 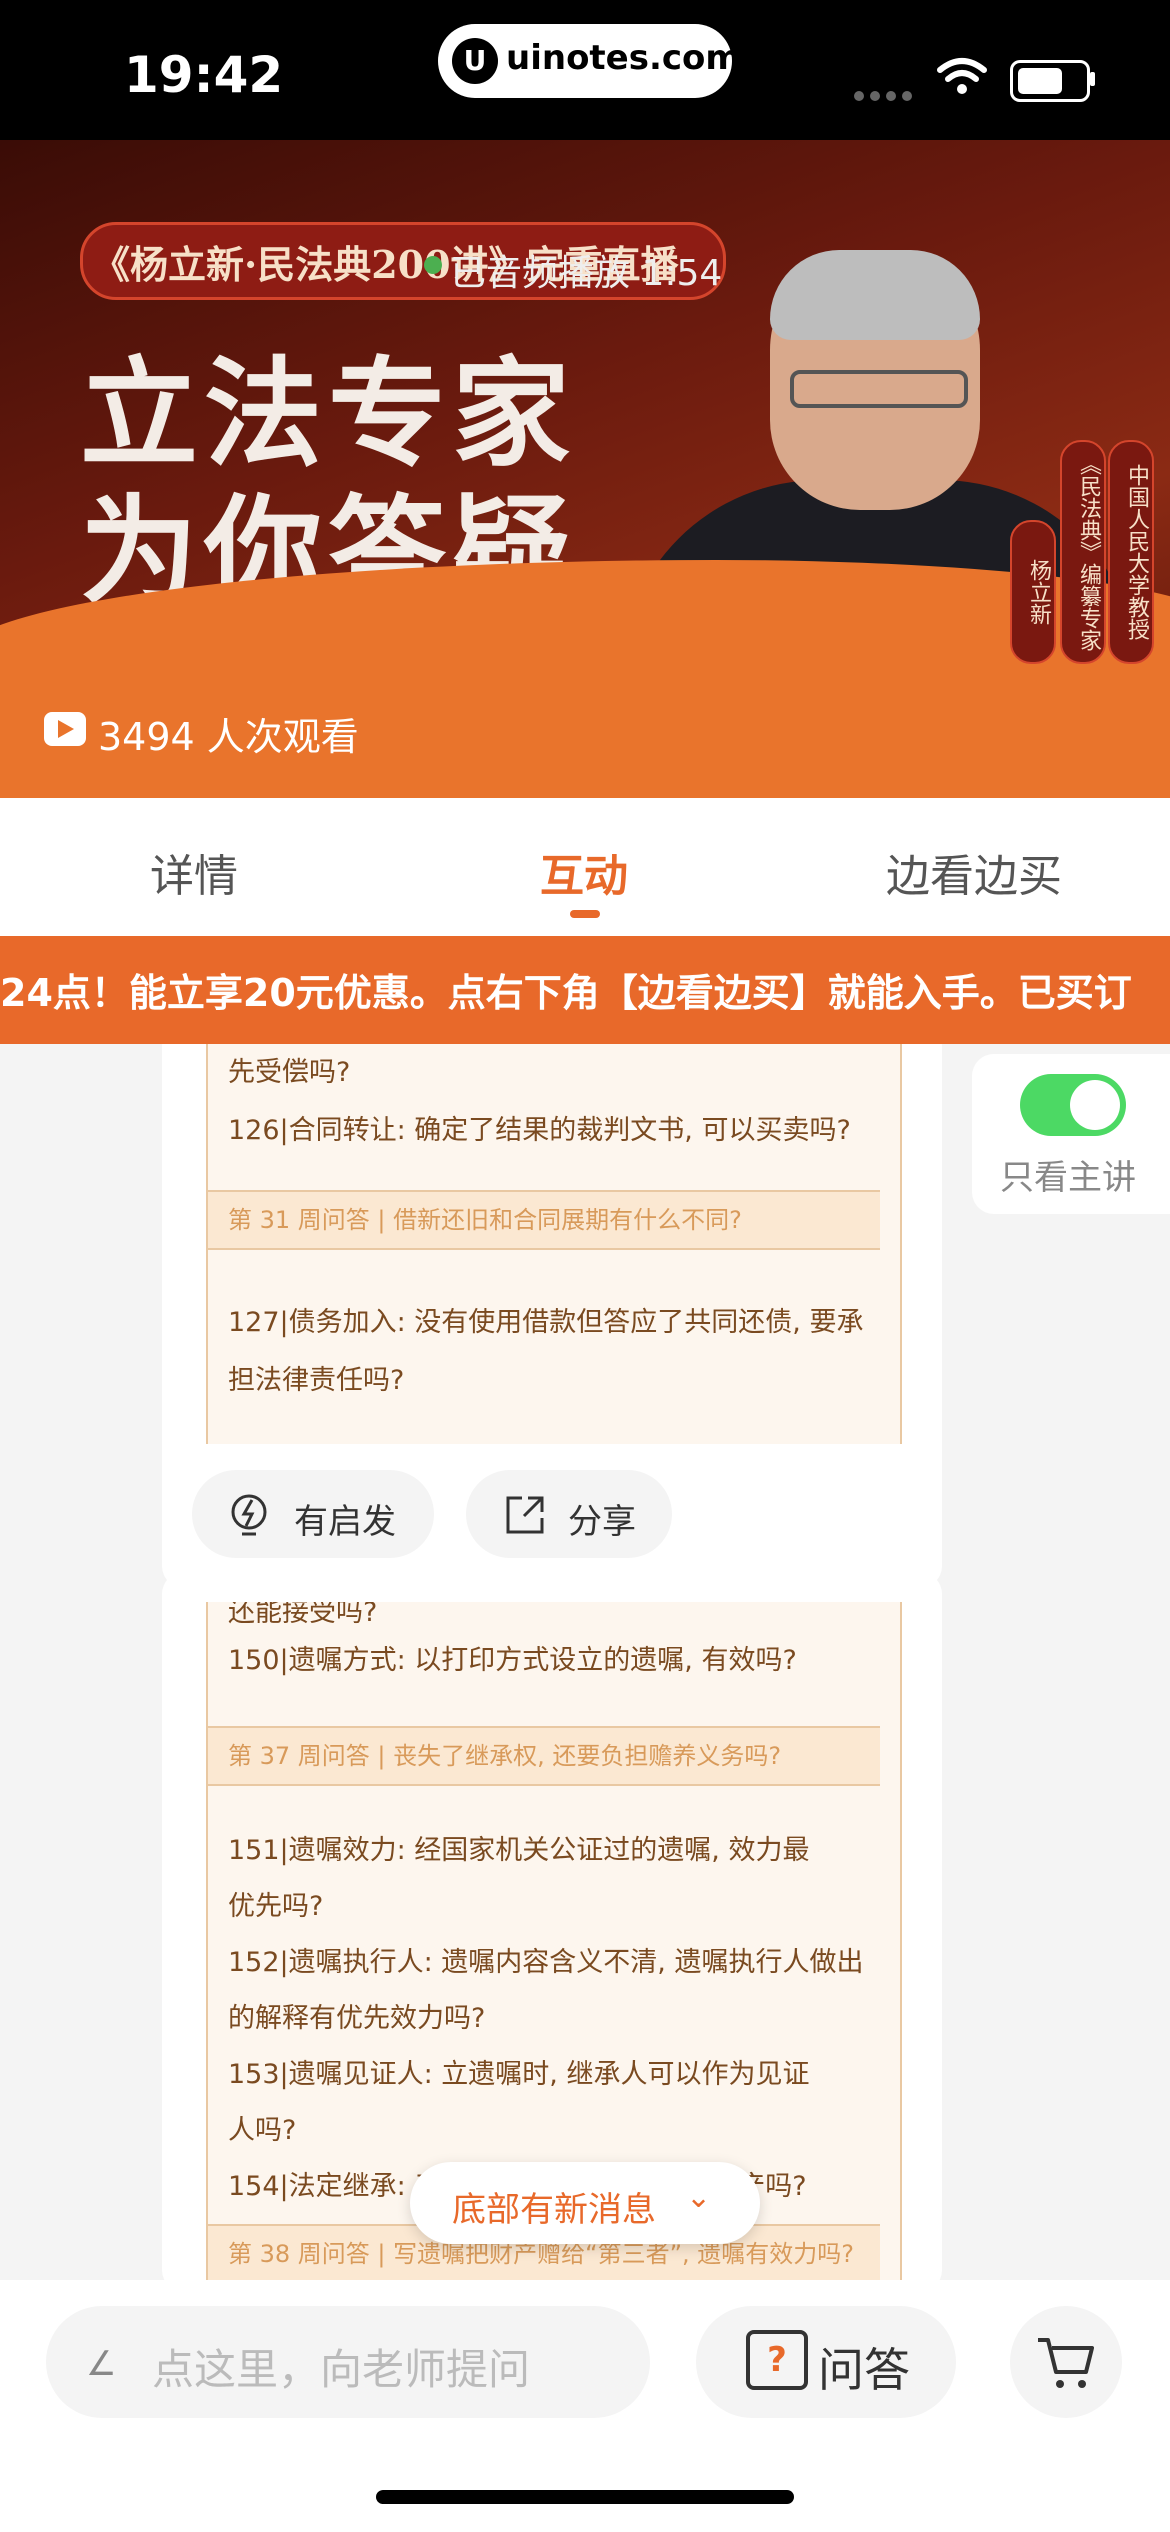 What do you see at coordinates (1033, 592) in the screenshot?
I see `speaker-name-tag: 杨立新` at bounding box center [1033, 592].